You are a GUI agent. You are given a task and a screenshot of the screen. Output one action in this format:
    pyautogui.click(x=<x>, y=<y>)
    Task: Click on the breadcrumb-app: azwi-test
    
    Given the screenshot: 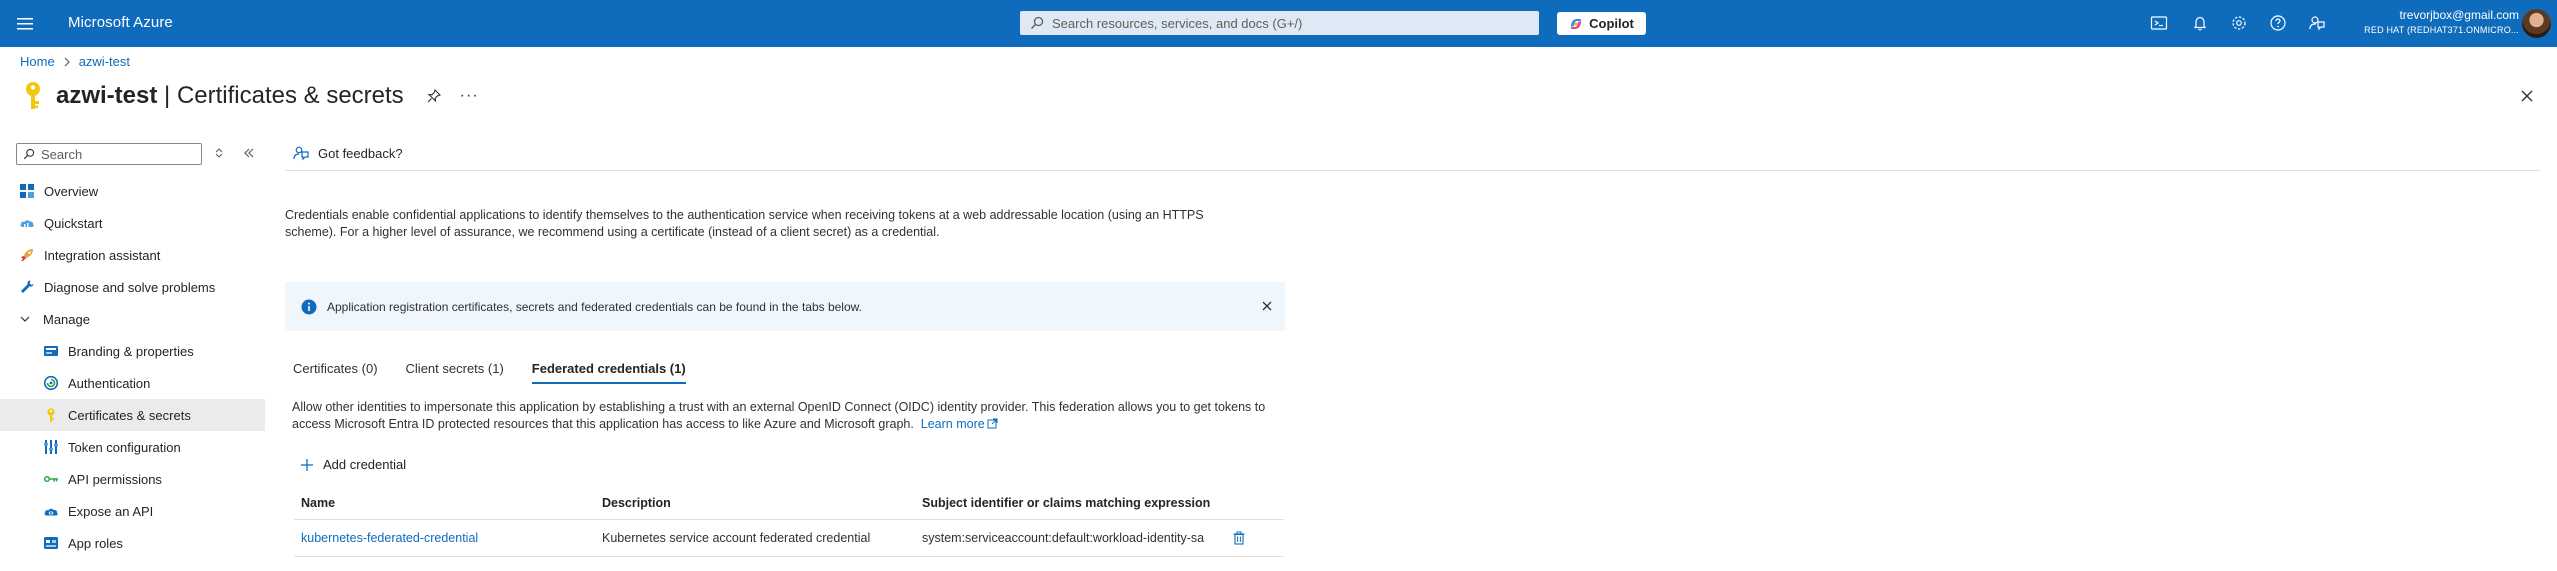 What is the action you would take?
    pyautogui.click(x=104, y=61)
    